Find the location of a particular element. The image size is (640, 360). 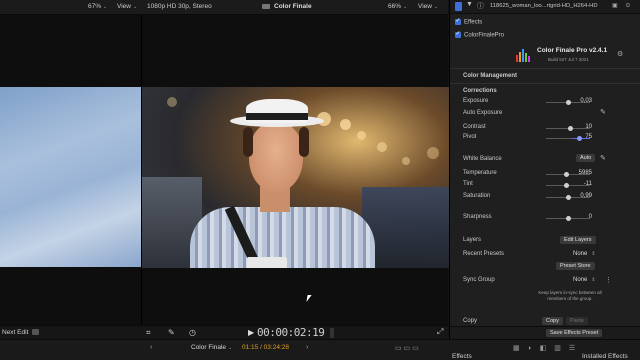

mouse-cursor-icon is located at coordinates (309, 298).